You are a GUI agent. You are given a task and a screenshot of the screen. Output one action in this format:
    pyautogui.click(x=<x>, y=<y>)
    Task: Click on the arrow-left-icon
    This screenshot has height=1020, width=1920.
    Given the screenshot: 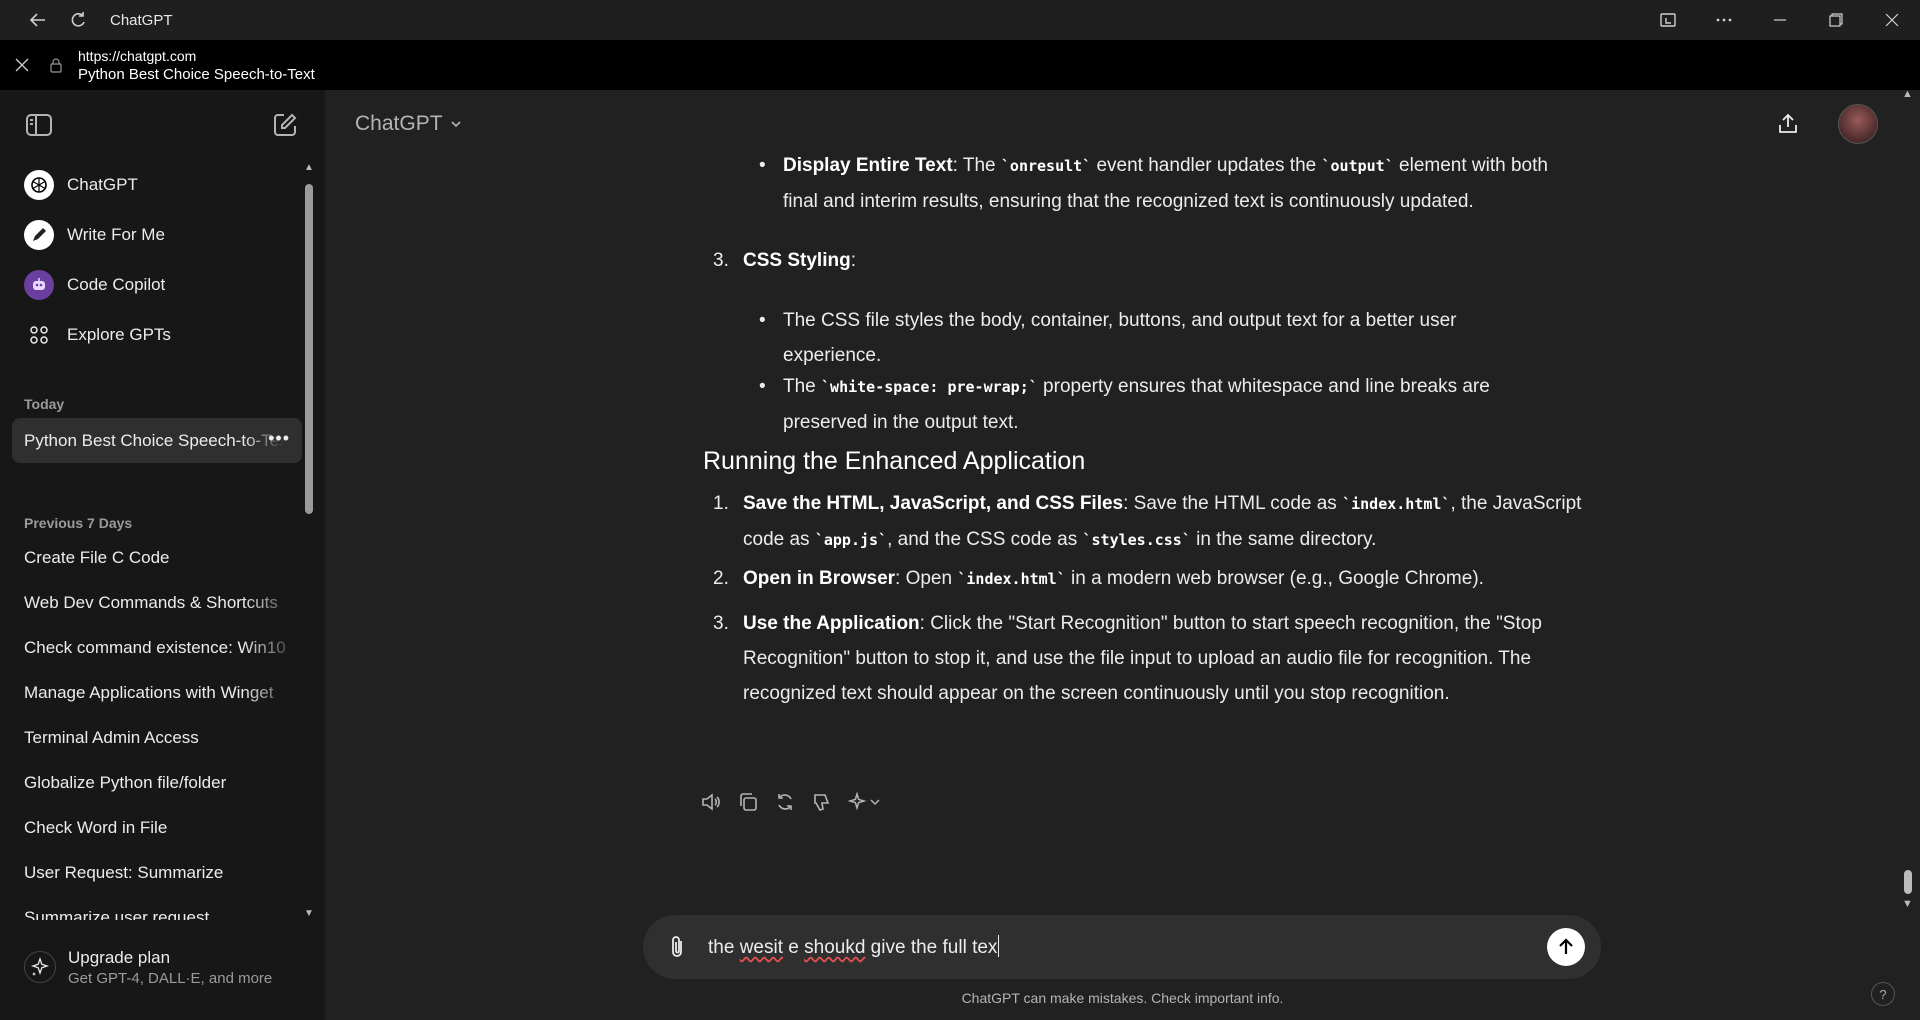 What is the action you would take?
    pyautogui.click(x=37, y=20)
    